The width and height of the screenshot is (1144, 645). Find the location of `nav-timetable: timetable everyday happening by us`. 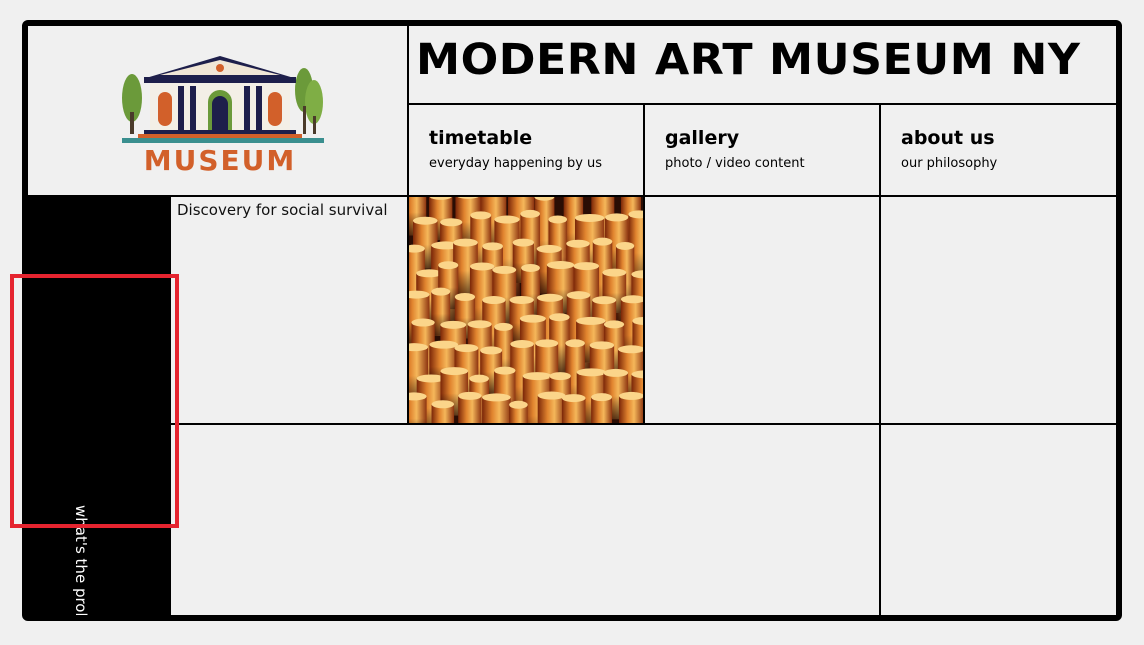

nav-timetable: timetable everyday happening by us is located at coordinates (527, 151).